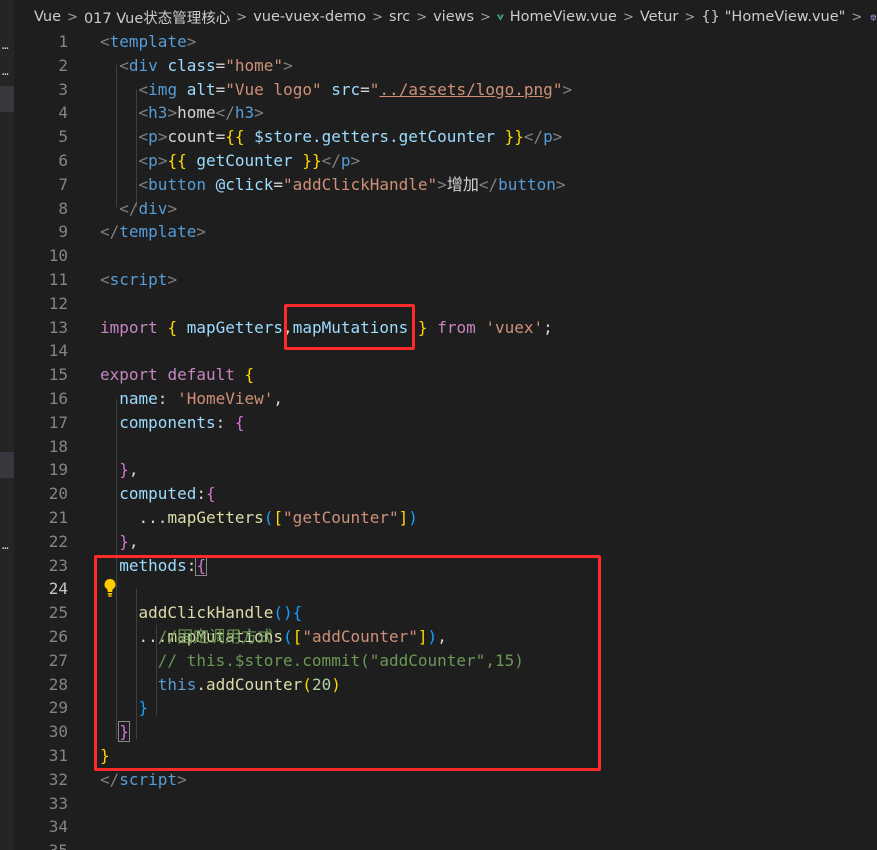 The image size is (877, 850). I want to click on line-number: 18, so click(58, 446).